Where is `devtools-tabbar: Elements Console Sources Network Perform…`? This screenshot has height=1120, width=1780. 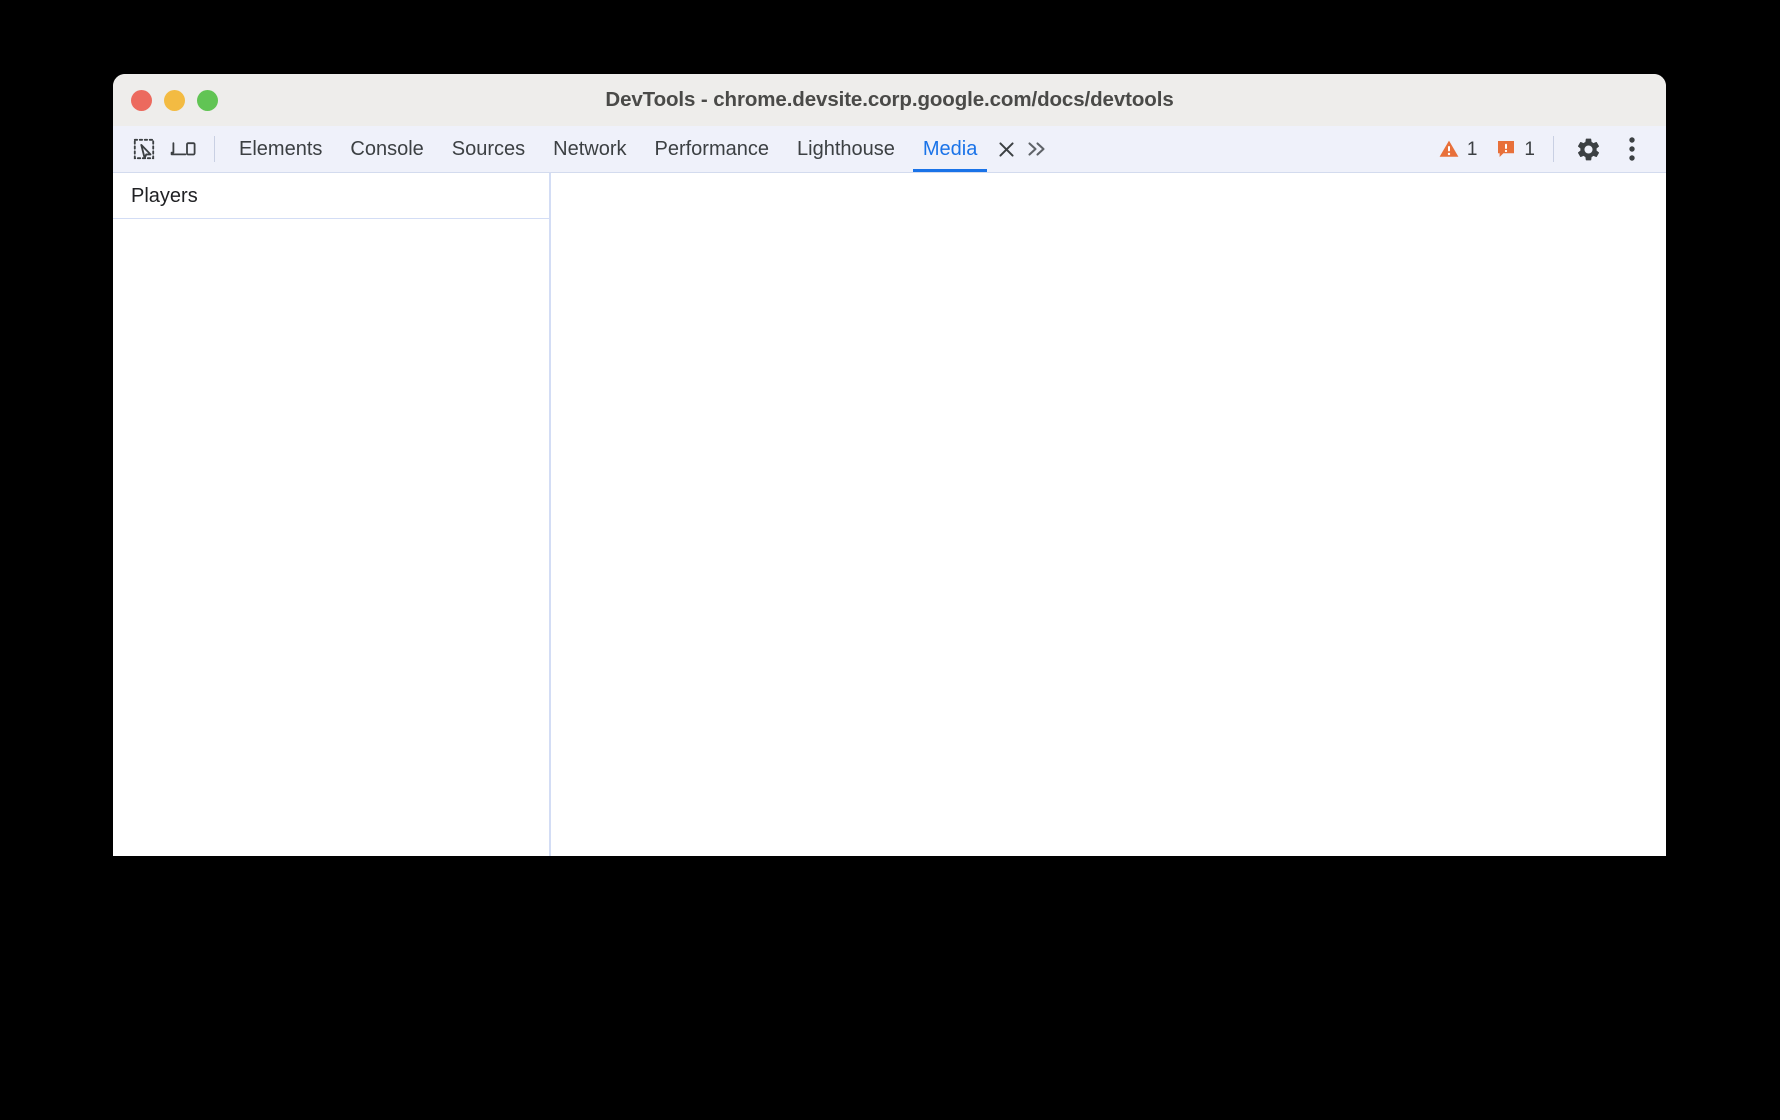
devtools-tabbar: Elements Console Sources Network Perform… is located at coordinates (889, 149).